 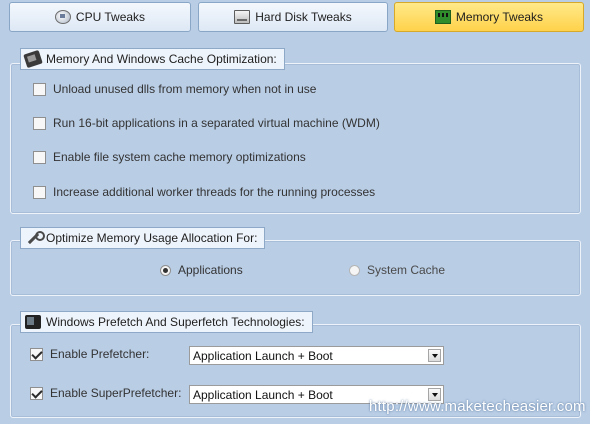 What do you see at coordinates (36, 354) in the screenshot?
I see `prefetcher-checkbox` at bounding box center [36, 354].